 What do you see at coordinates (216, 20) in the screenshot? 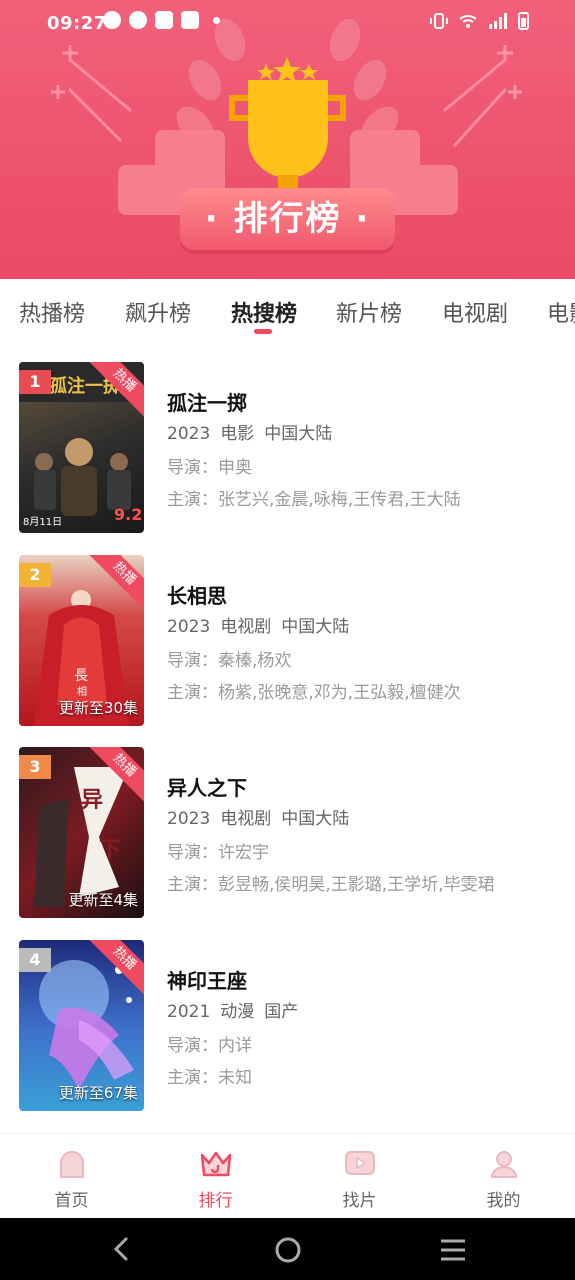
I see `more-dot-icon` at bounding box center [216, 20].